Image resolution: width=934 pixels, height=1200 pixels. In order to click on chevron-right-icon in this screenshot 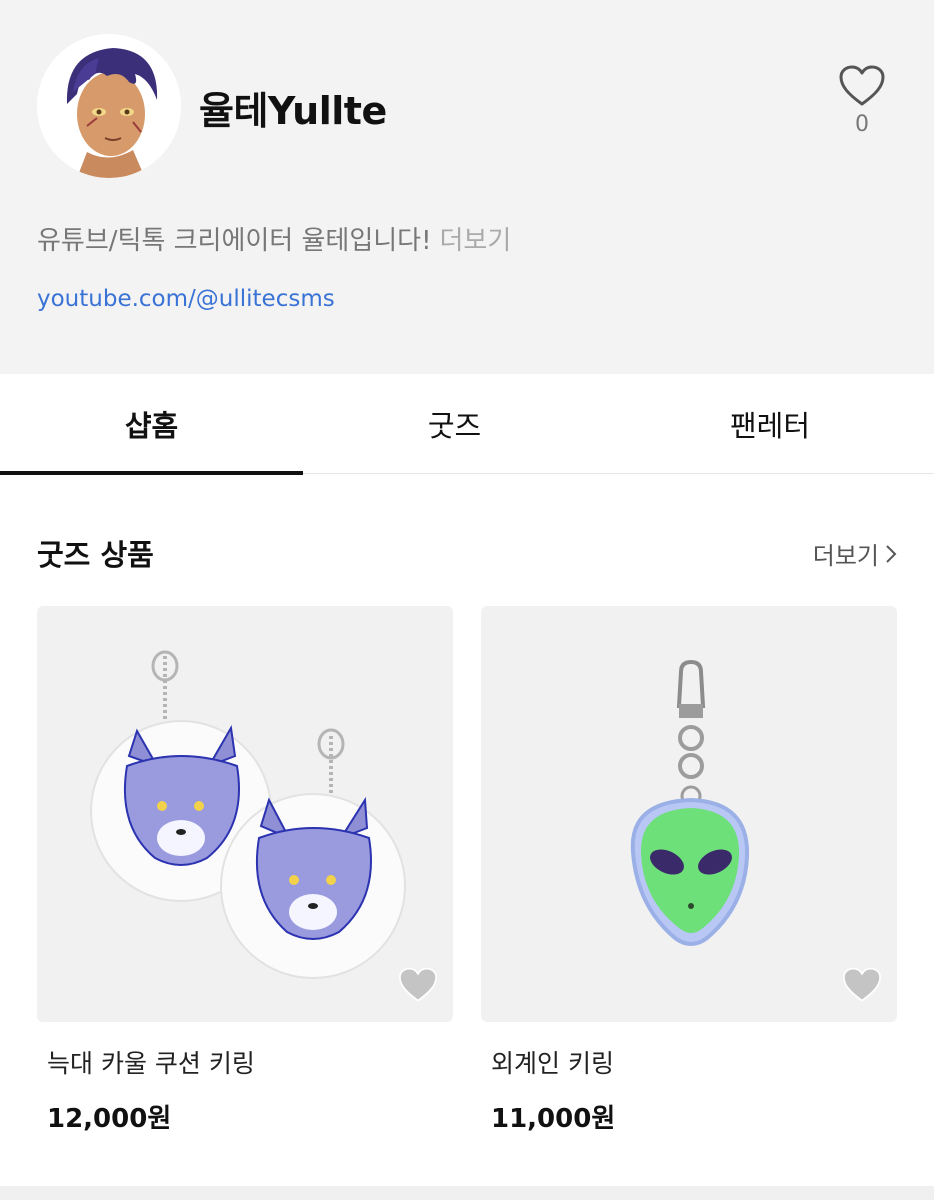, I will do `click(891, 553)`.